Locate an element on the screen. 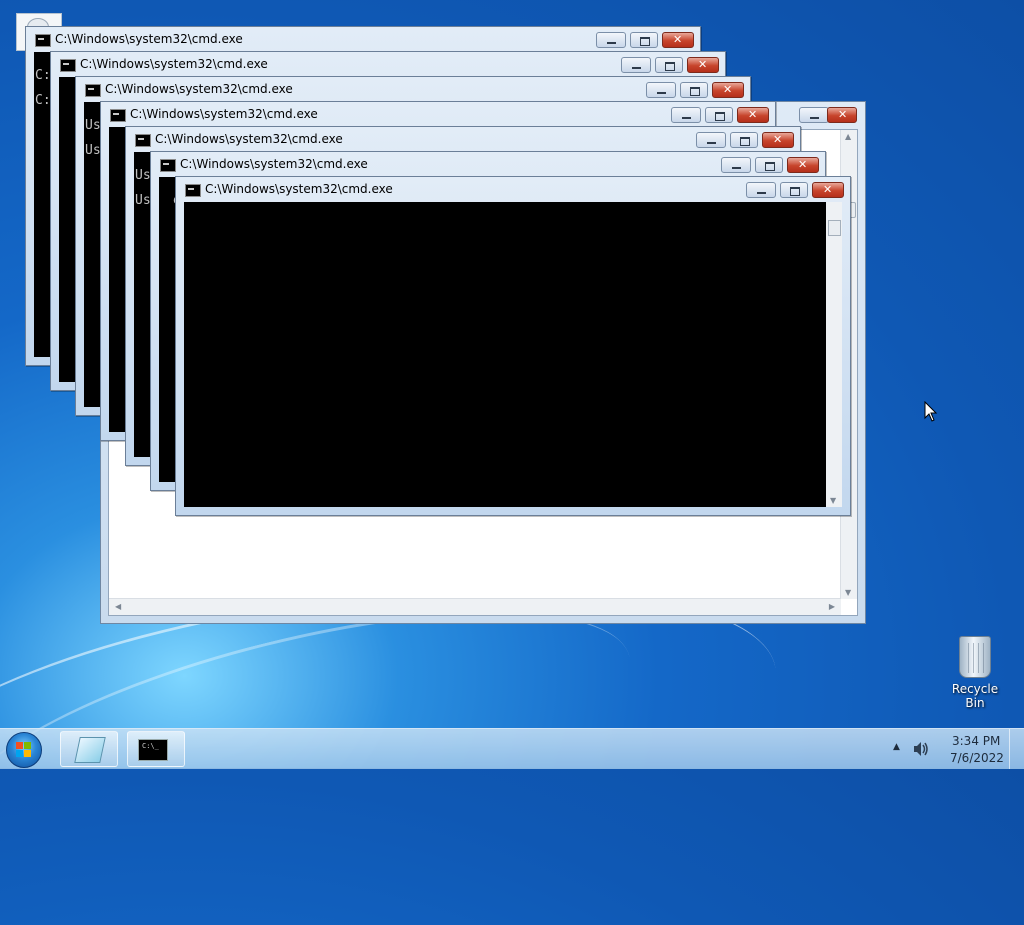 The width and height of the screenshot is (1024, 925). horizontal-scrollbar: ◀ ▶ is located at coordinates (475, 606).